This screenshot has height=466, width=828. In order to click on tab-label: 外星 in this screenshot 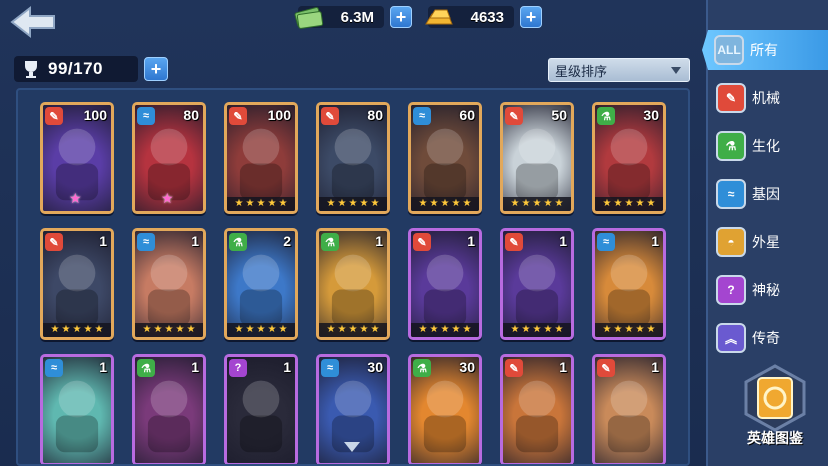, I will do `click(766, 242)`.